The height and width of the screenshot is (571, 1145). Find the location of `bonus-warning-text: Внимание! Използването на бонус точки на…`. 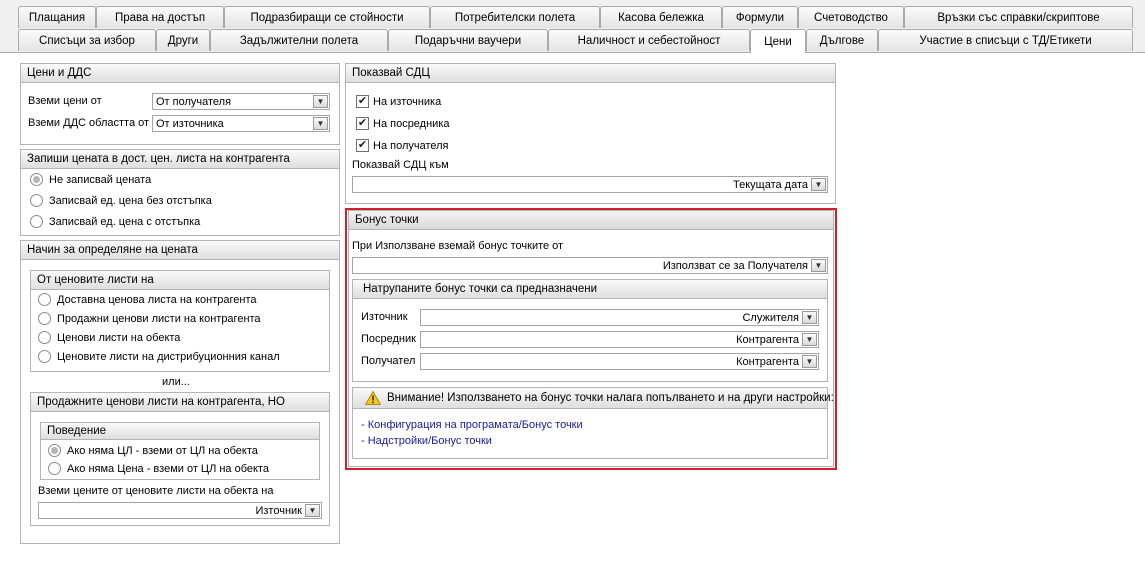

bonus-warning-text: Внимание! Използването на бонус точки на… is located at coordinates (610, 398).